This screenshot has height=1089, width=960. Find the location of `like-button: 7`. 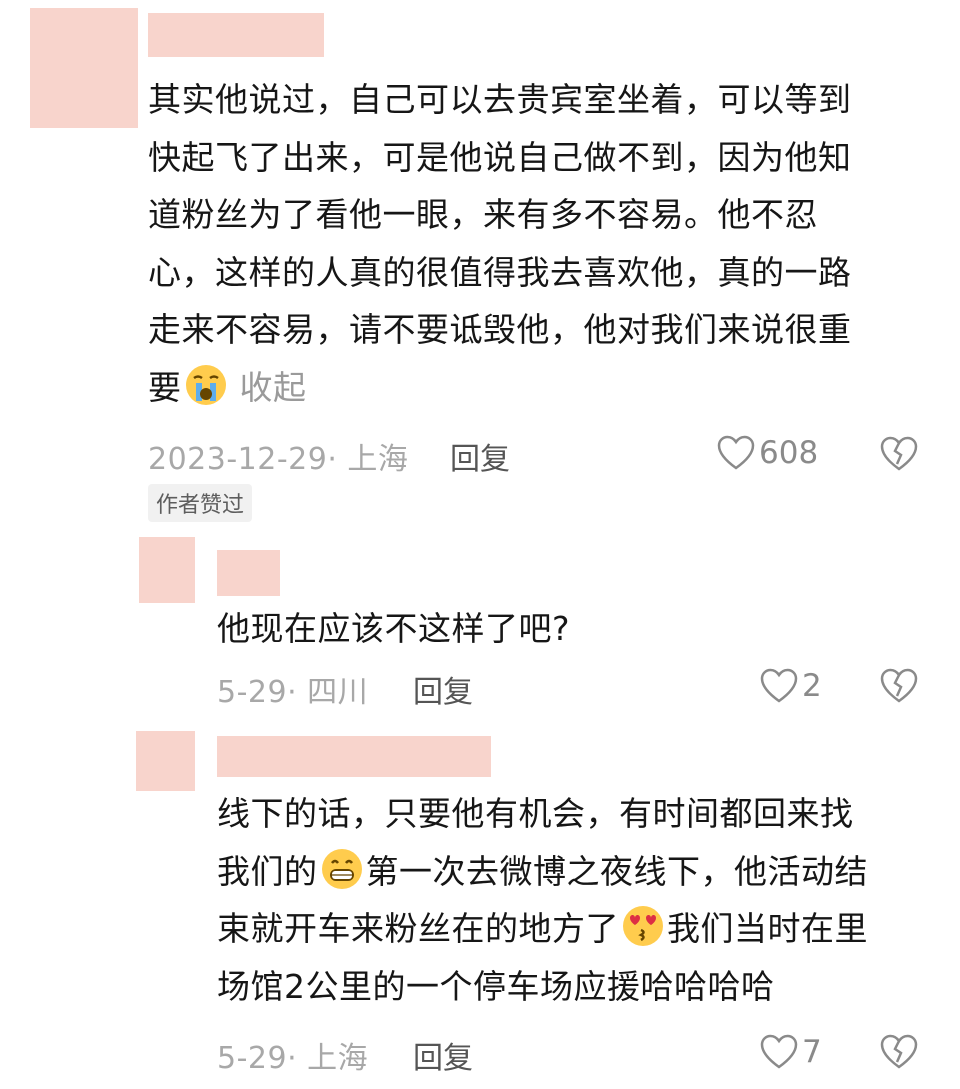

like-button: 7 is located at coordinates (791, 1052).